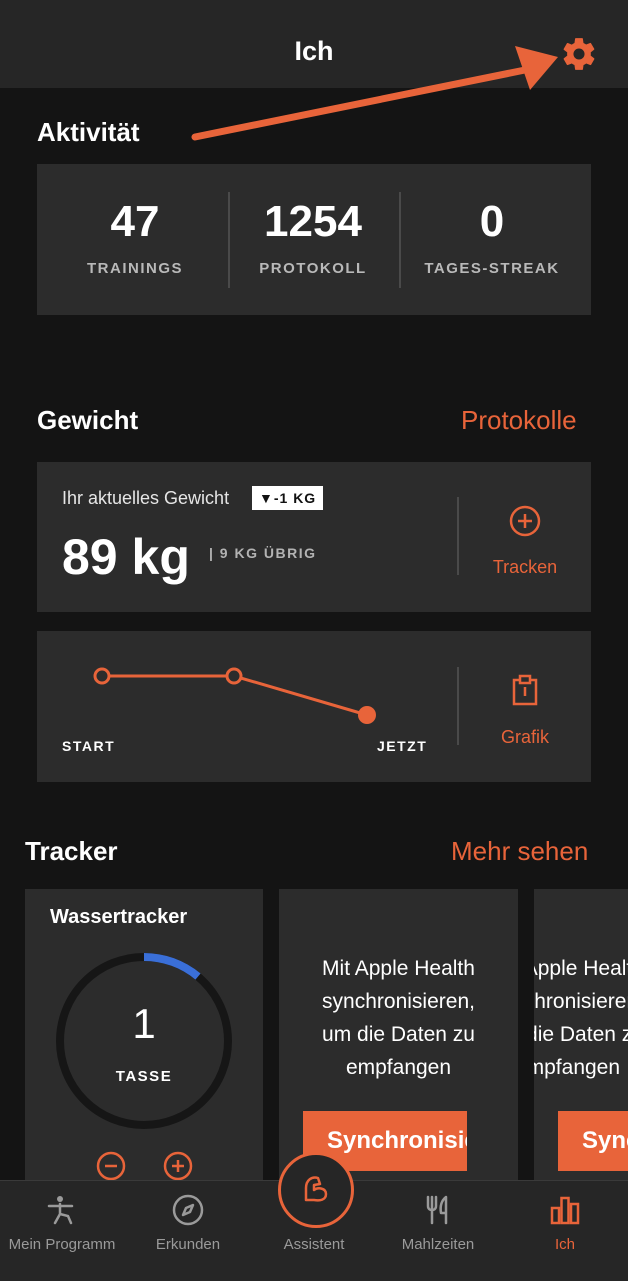 Image resolution: width=628 pixels, height=1281 pixels. I want to click on fork-knife-icon, so click(437, 1210).